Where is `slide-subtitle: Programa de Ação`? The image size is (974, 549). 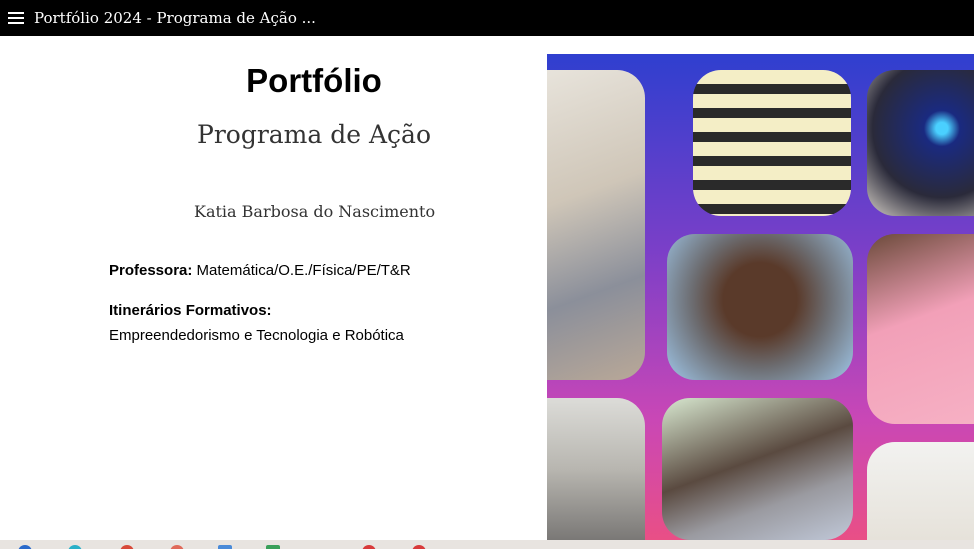 slide-subtitle: Programa de Ação is located at coordinates (314, 134).